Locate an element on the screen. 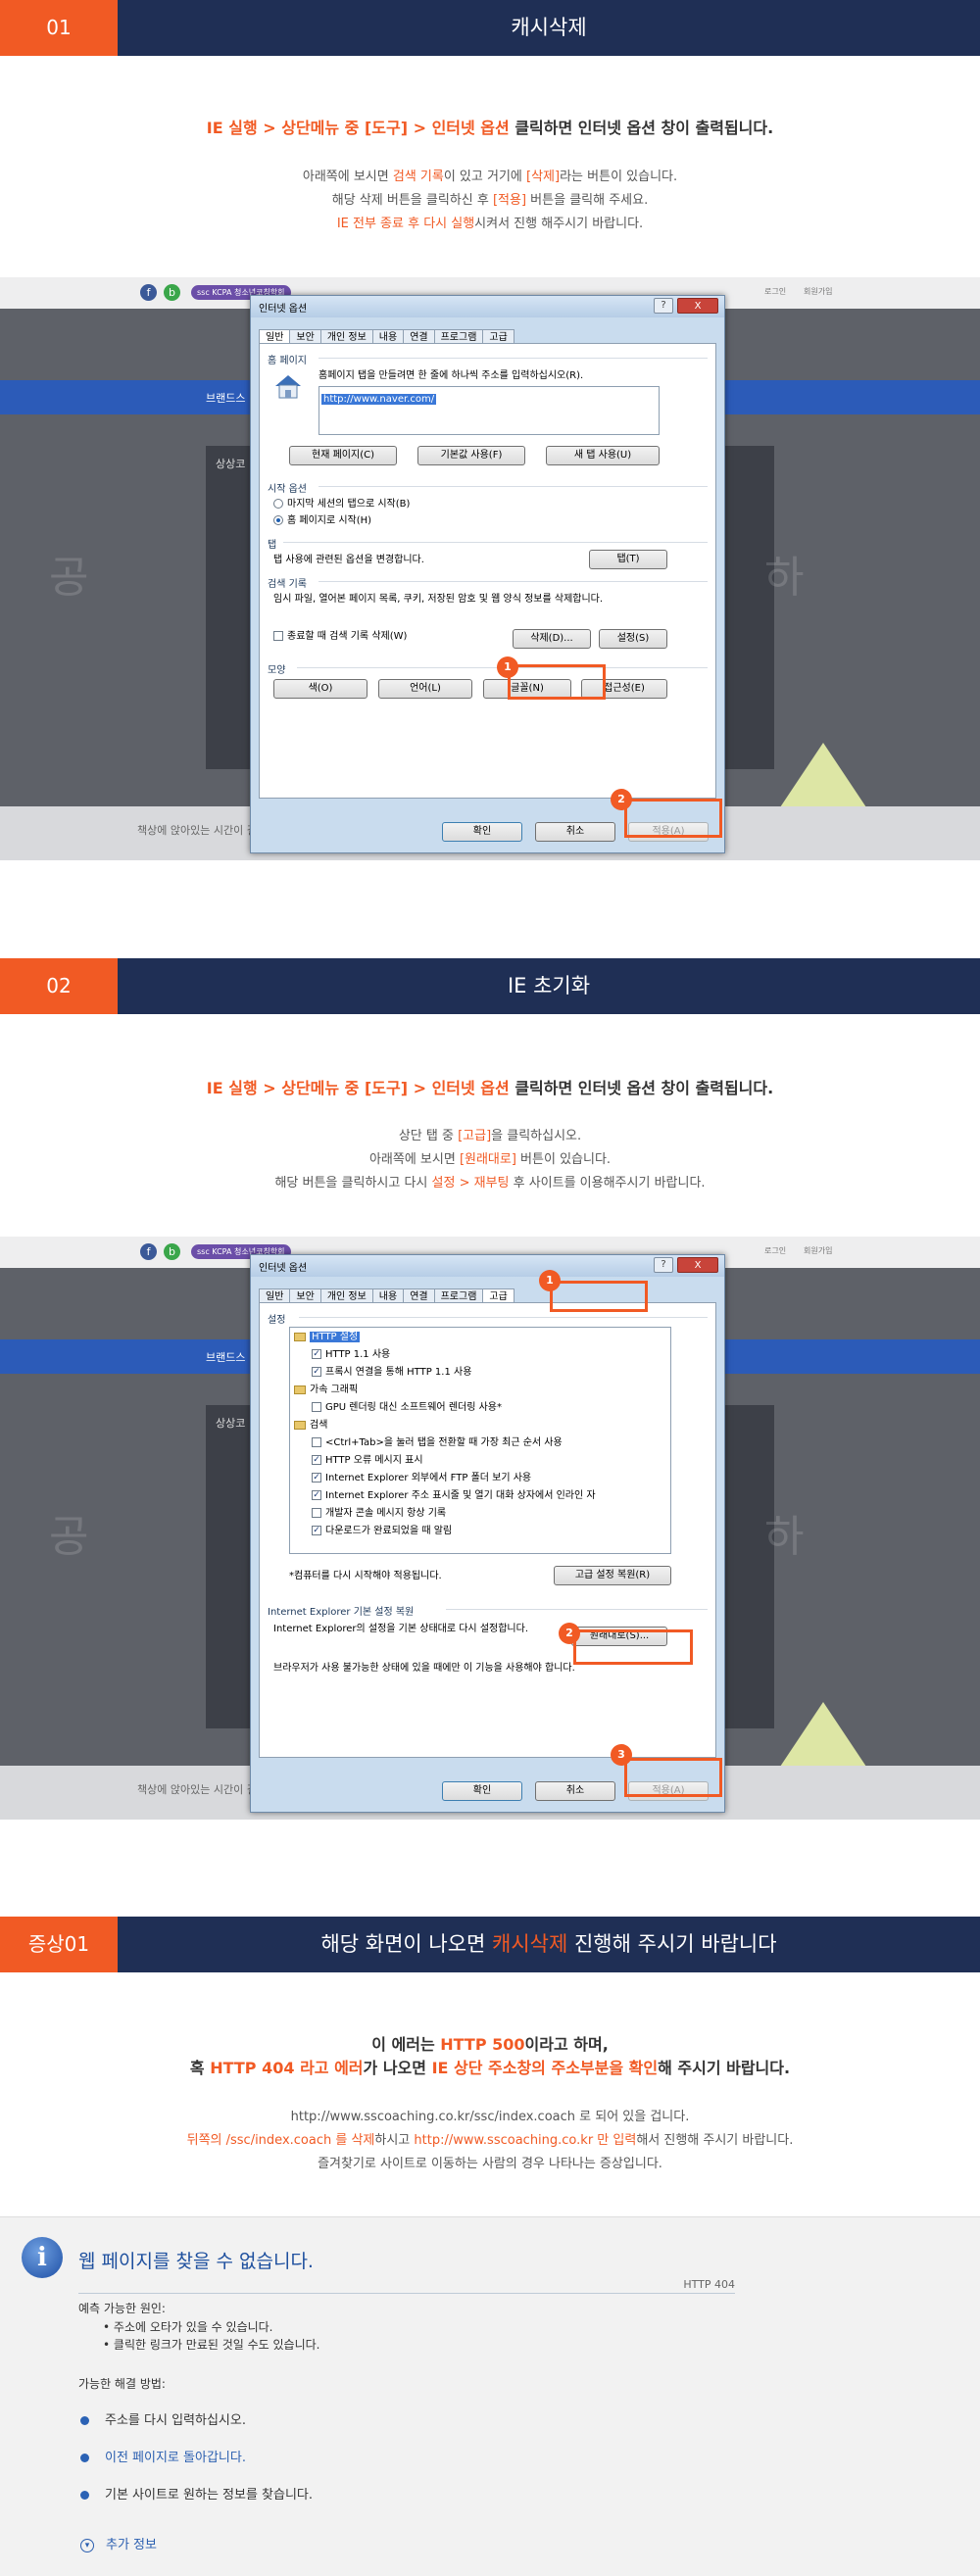 The width and height of the screenshot is (980, 2576). text-highlight: IE 상단 주소창의 주소부분을 확인 is located at coordinates (545, 2068).